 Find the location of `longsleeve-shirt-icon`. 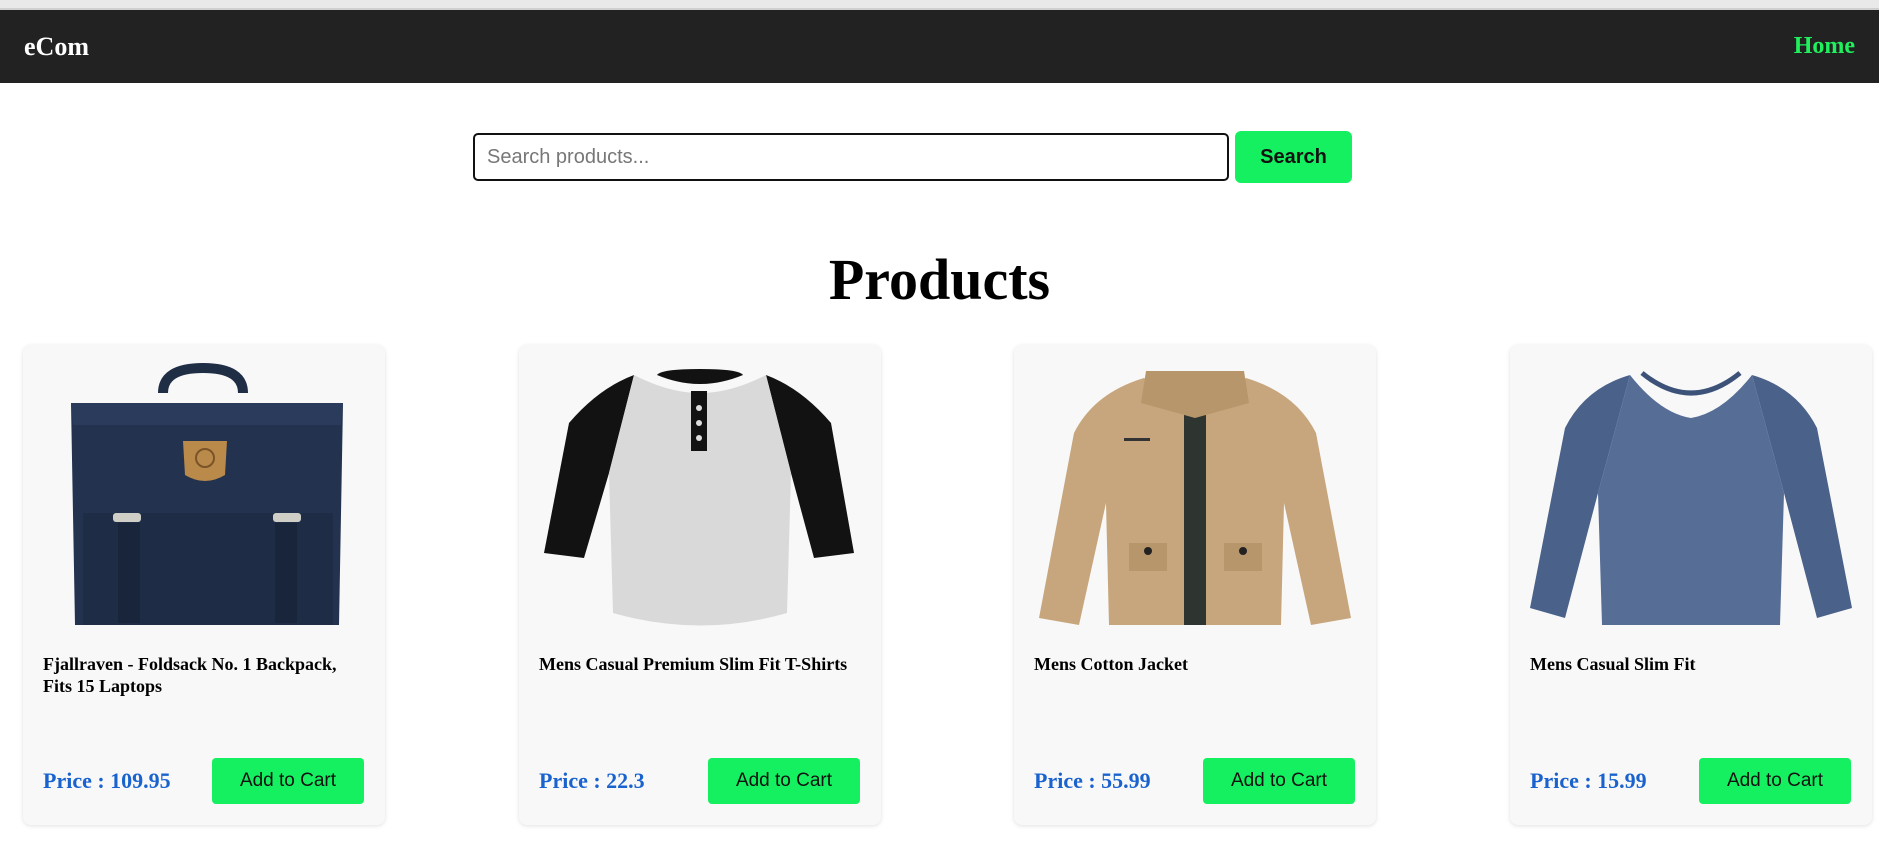

longsleeve-shirt-icon is located at coordinates (1691, 498).